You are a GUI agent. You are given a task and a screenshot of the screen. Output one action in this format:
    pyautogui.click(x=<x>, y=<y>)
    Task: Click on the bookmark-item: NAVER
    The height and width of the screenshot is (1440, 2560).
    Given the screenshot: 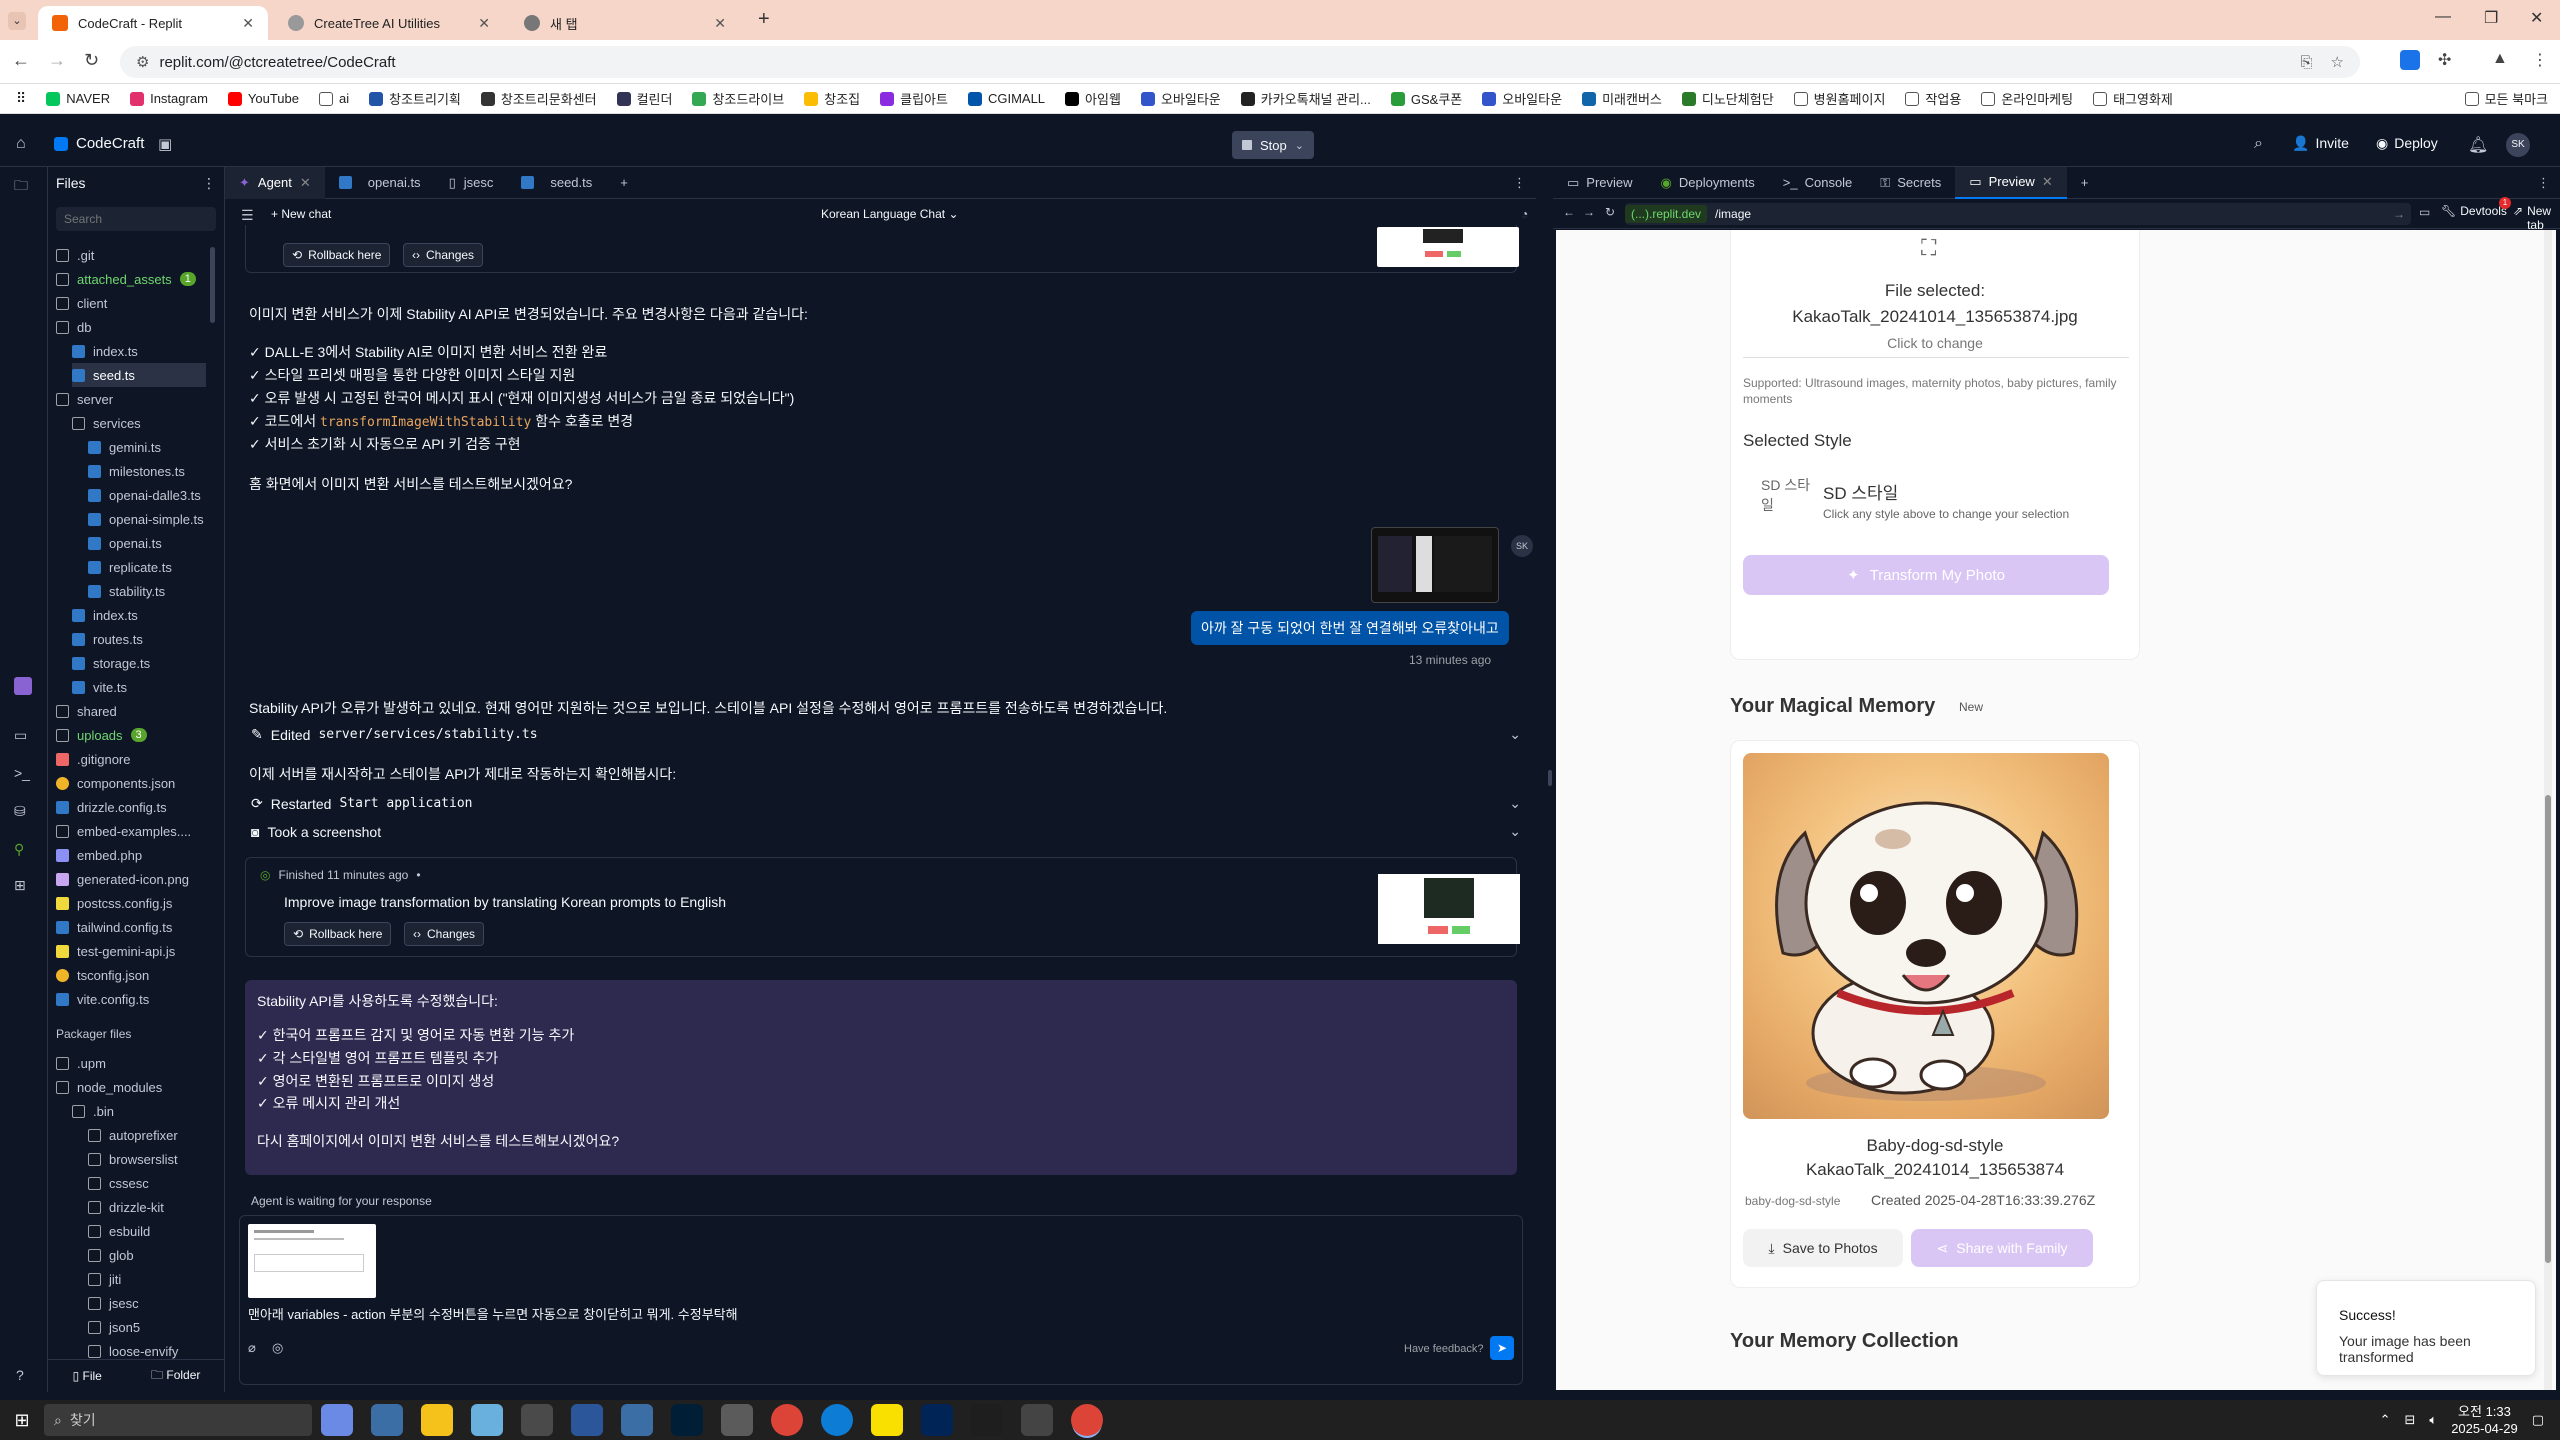 What is the action you would take?
    pyautogui.click(x=78, y=98)
    